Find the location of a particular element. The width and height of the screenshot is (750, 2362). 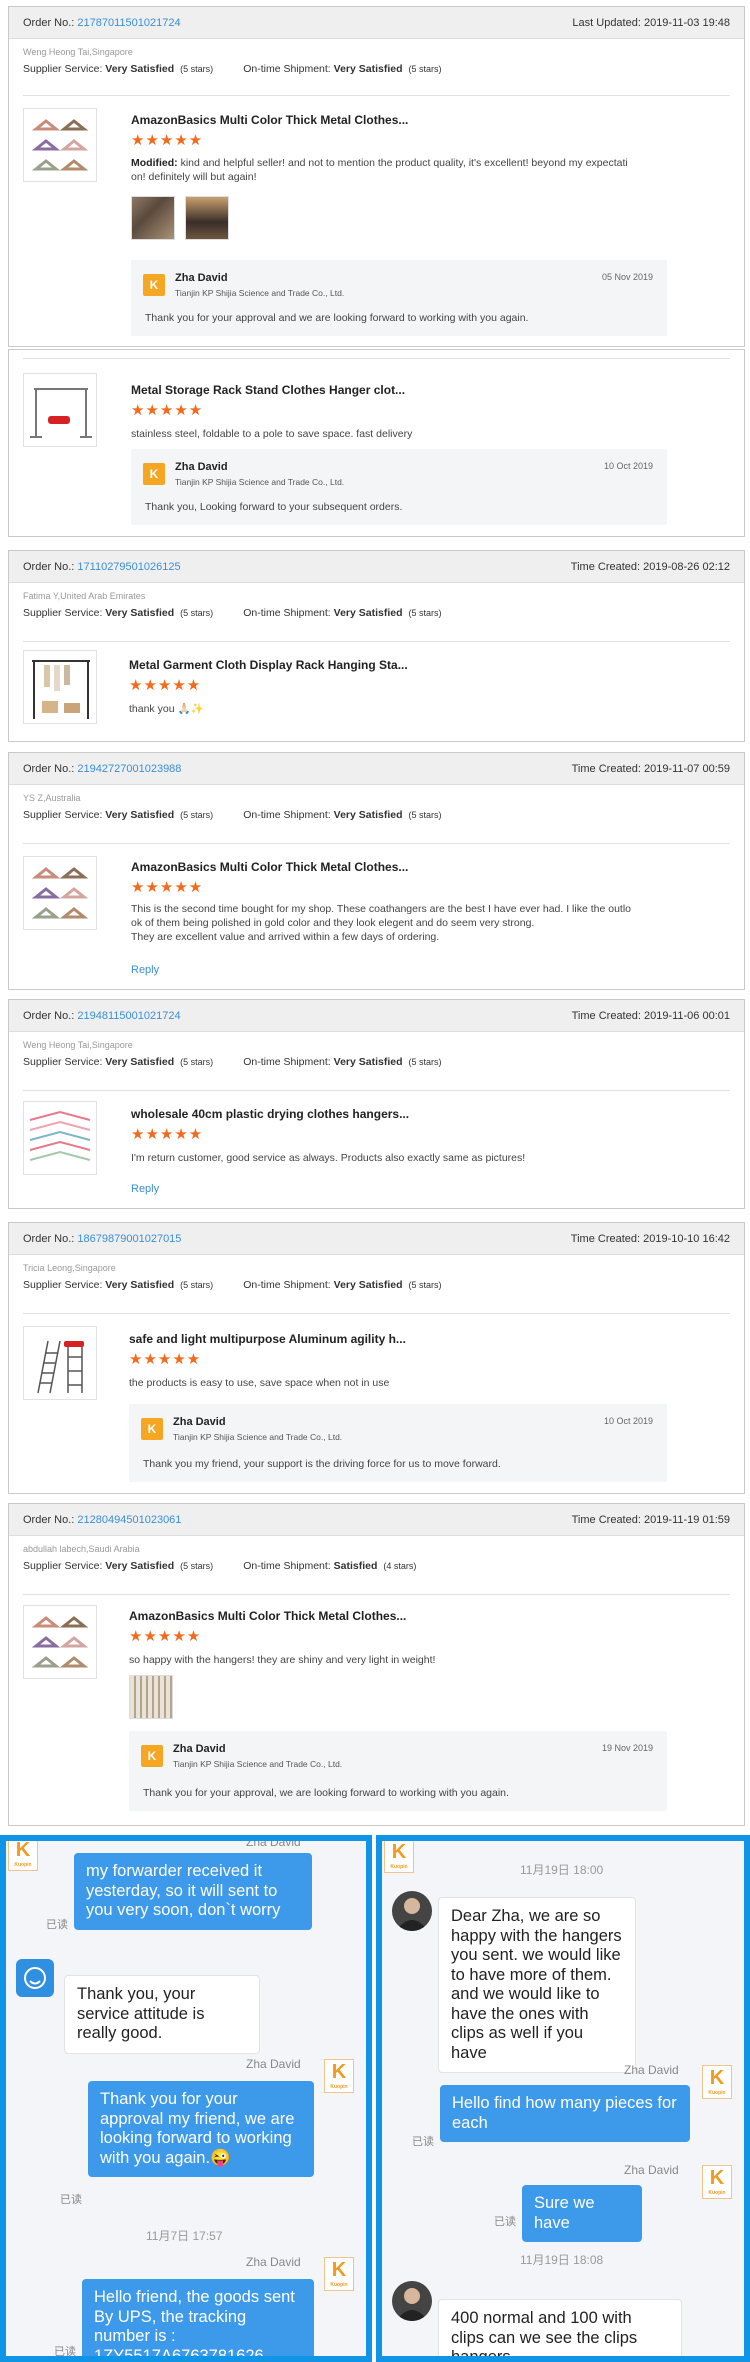

seller-logo-icon: K Kuopin is located at coordinates (717, 2082).